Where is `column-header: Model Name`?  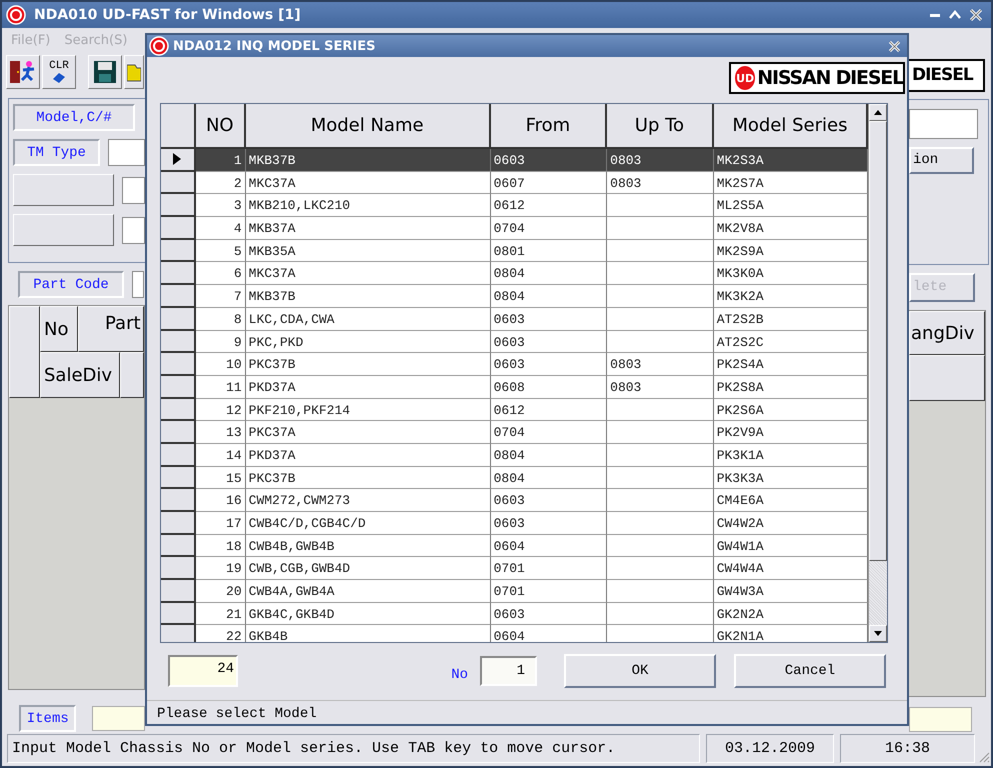 column-header: Model Name is located at coordinates (368, 126).